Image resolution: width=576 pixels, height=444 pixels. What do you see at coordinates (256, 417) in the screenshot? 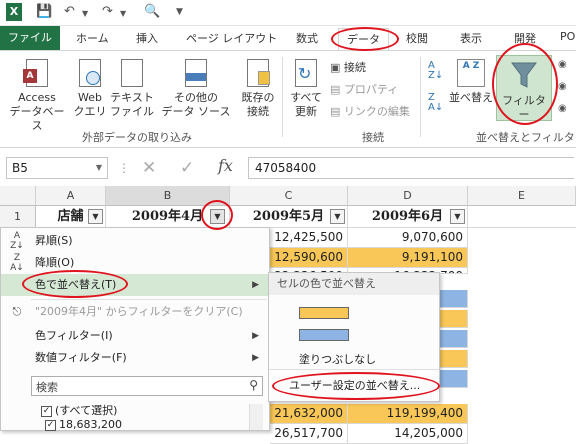
I see `list-scrollbar` at bounding box center [256, 417].